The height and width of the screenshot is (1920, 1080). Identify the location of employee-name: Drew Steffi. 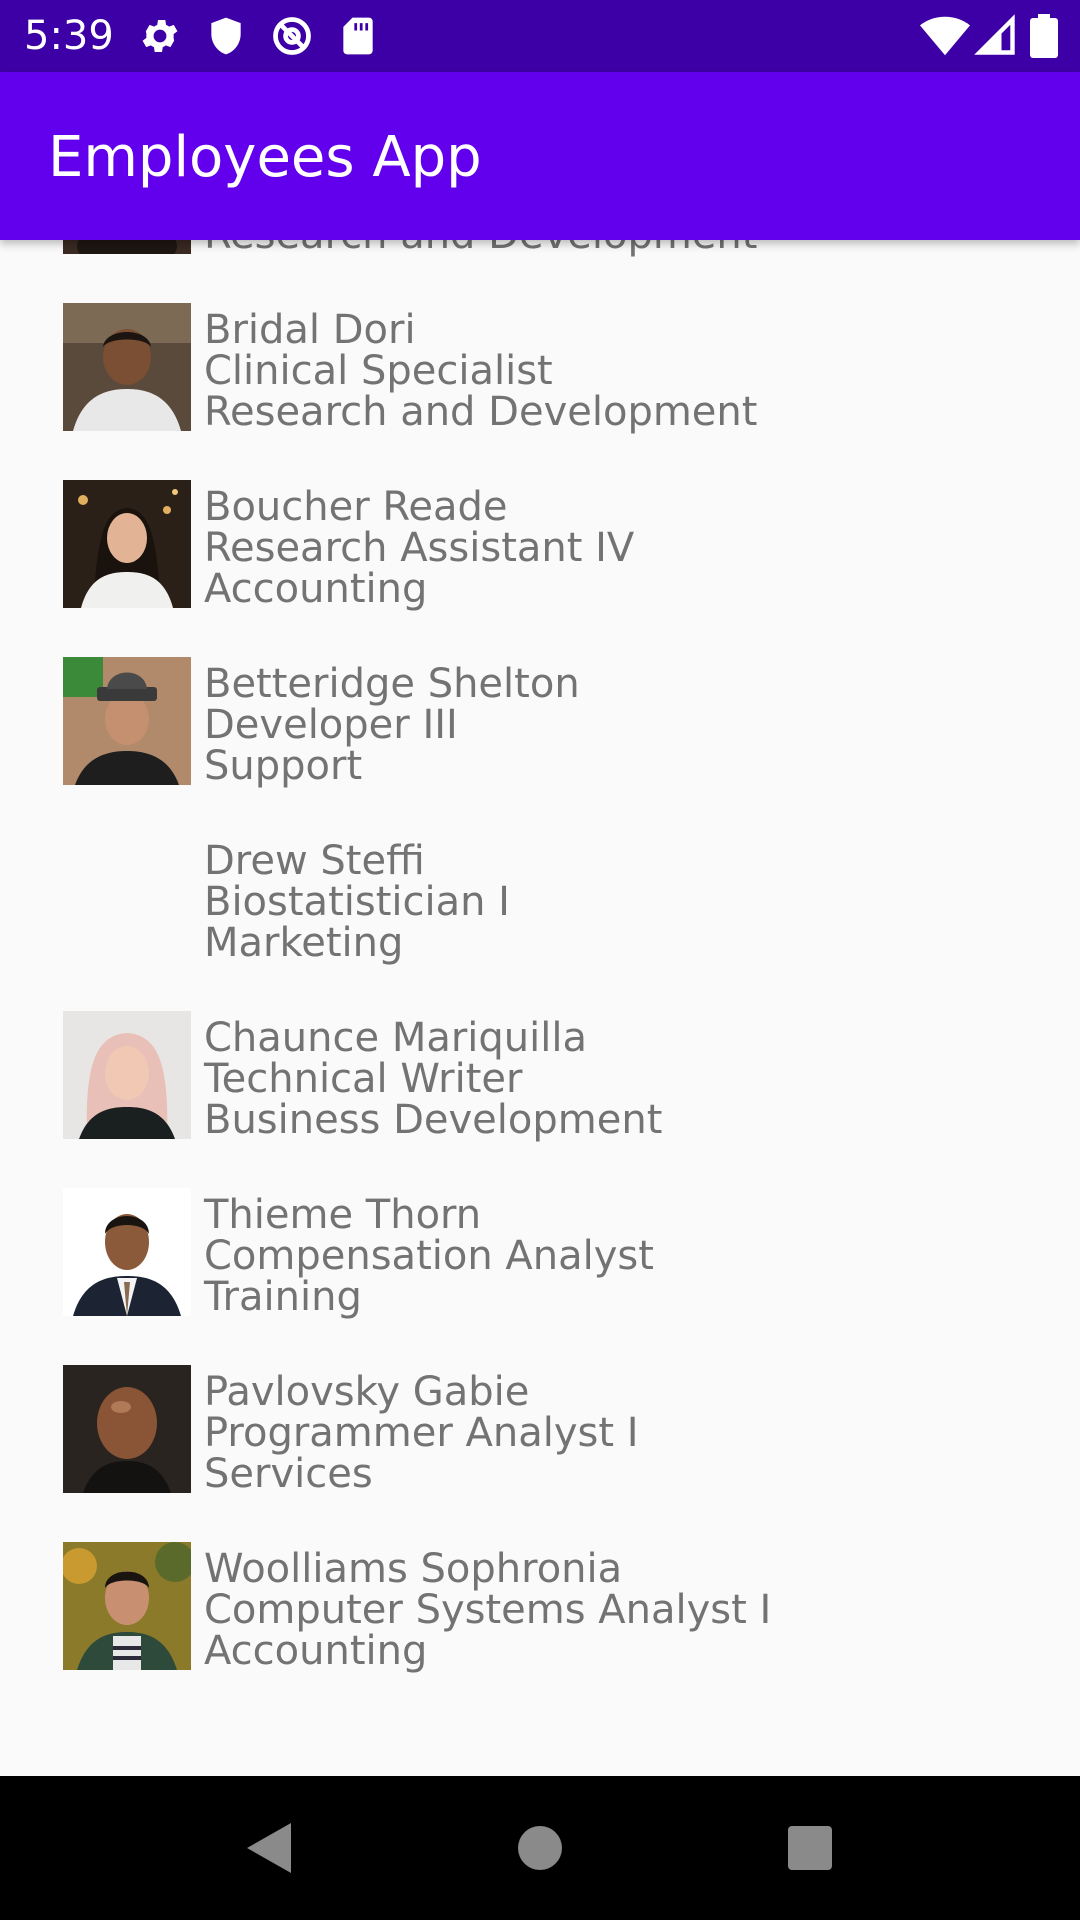
(314, 861).